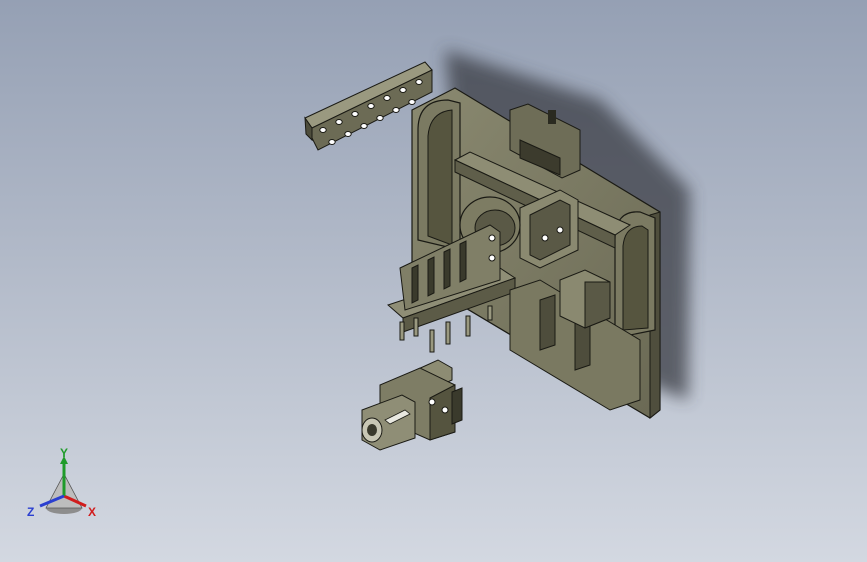 Image resolution: width=867 pixels, height=562 pixels. I want to click on small-motor-box, so click(585, 299).